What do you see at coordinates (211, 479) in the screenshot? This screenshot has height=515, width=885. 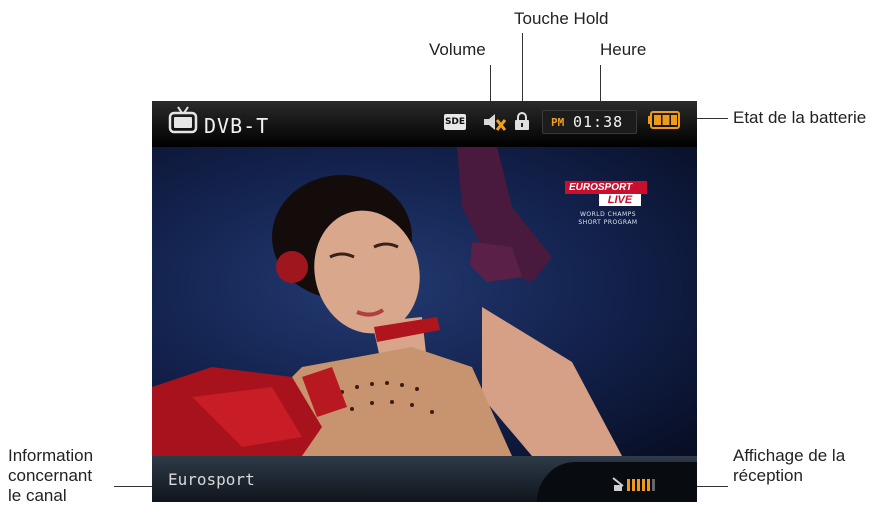 I see `channel-name: Eurosport` at bounding box center [211, 479].